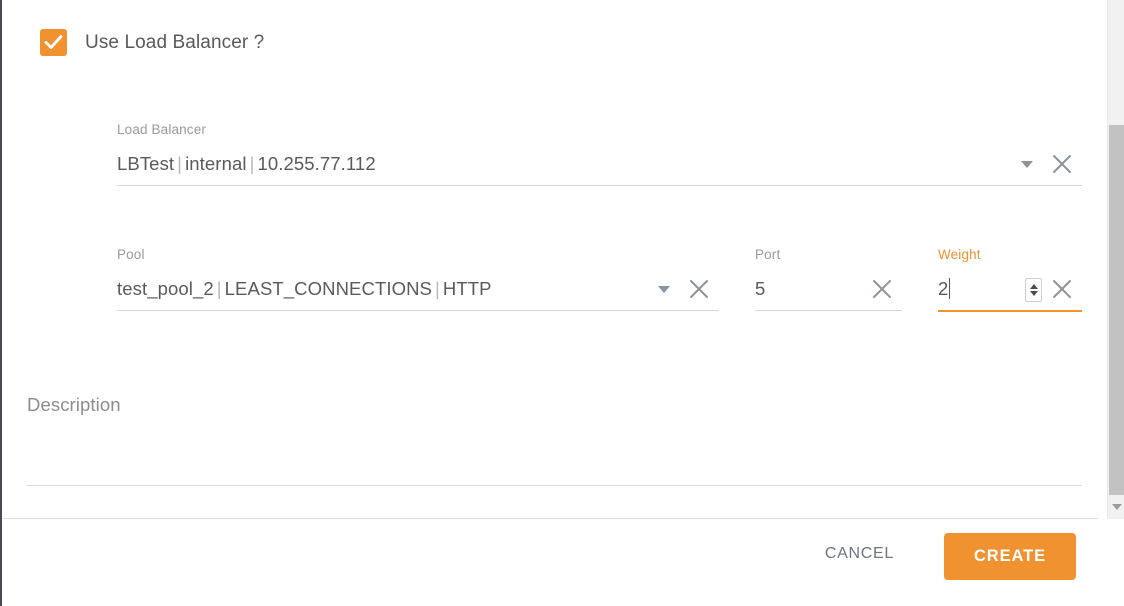 This screenshot has height=606, width=1124. Describe the element at coordinates (554, 440) in the screenshot. I see `description-field: Description` at that location.